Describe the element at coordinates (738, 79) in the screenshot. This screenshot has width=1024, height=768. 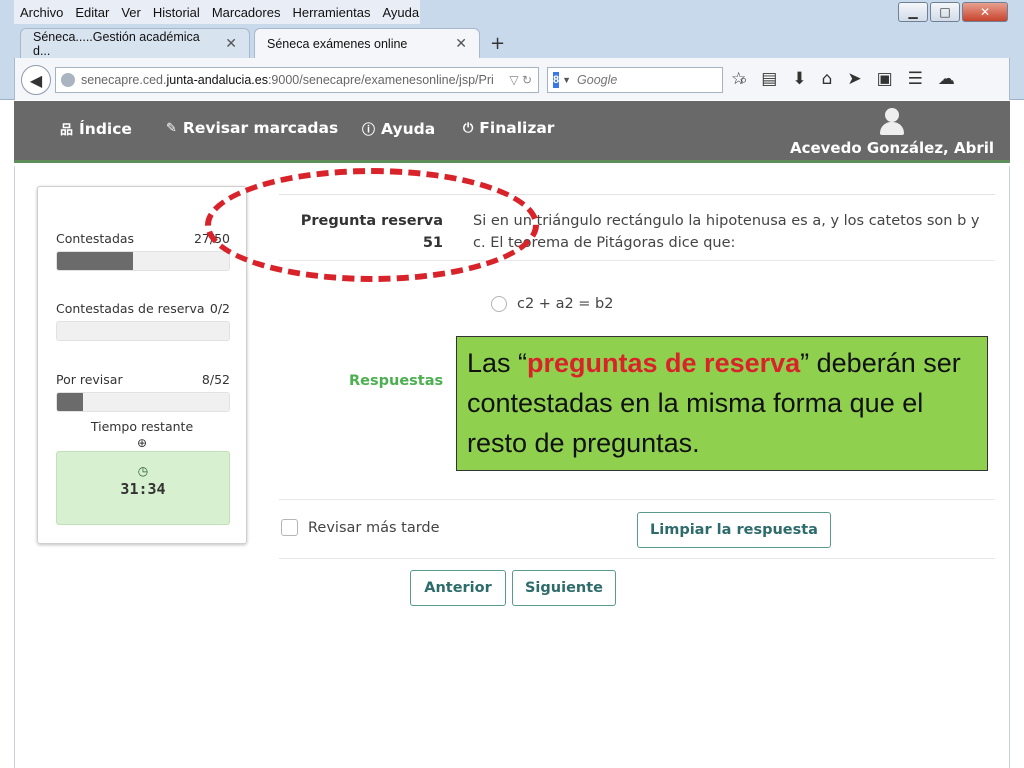
I see `star-icon: ☆` at that location.